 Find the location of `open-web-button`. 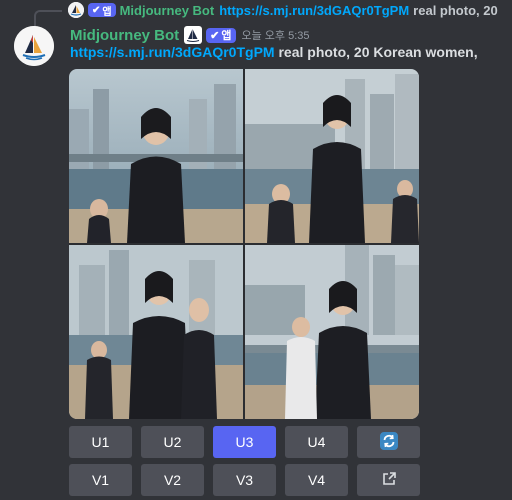

open-web-button is located at coordinates (388, 480).